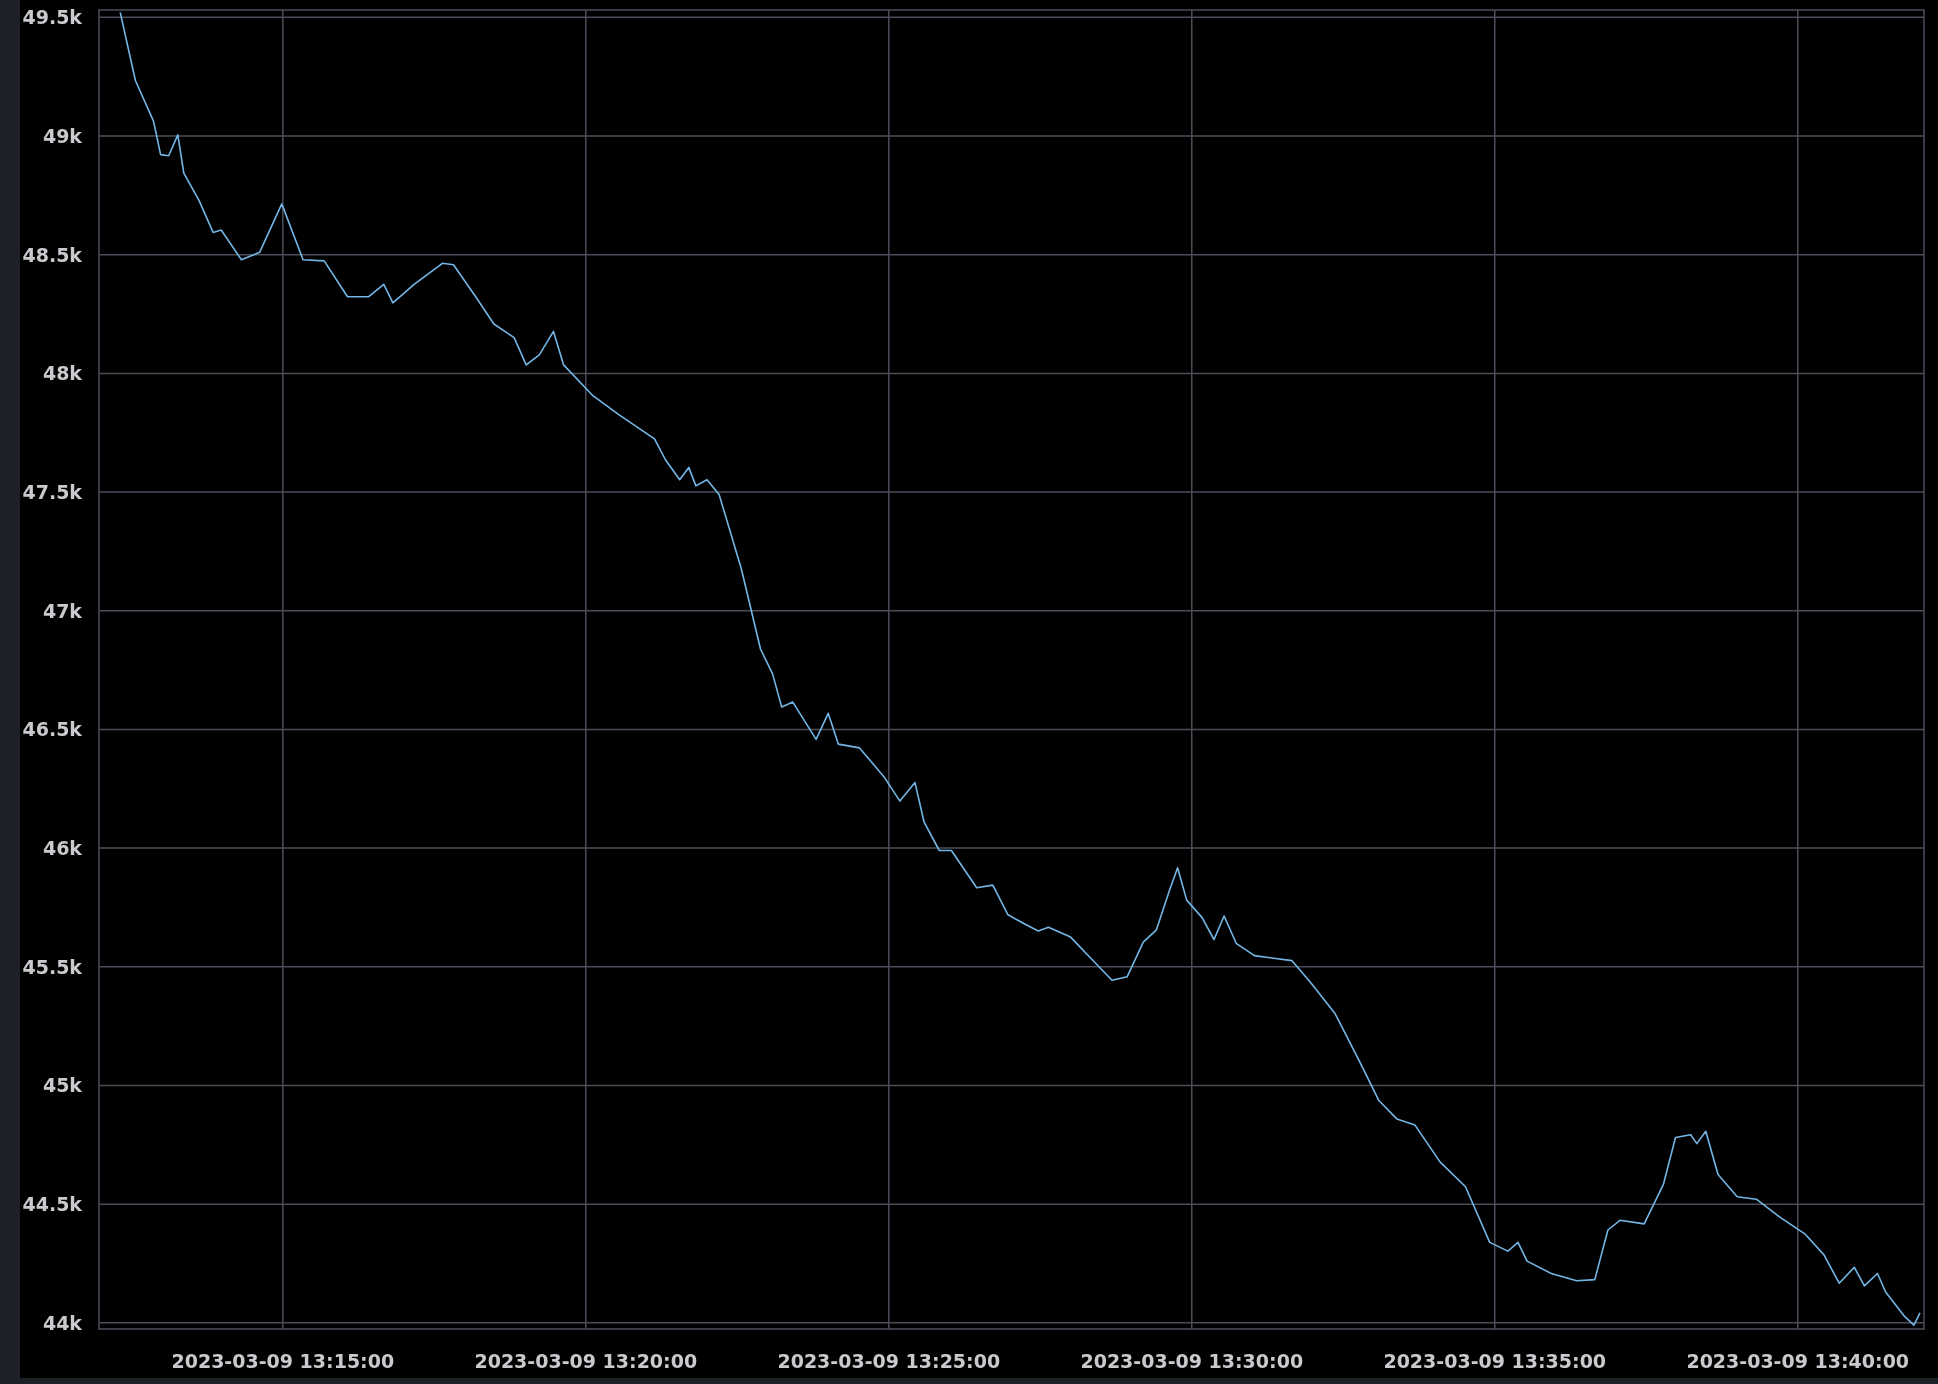 Image resolution: width=1938 pixels, height=1384 pixels. What do you see at coordinates (889, 1361) in the screenshot?
I see `axis-label: 2023-03-09 13:25:00` at bounding box center [889, 1361].